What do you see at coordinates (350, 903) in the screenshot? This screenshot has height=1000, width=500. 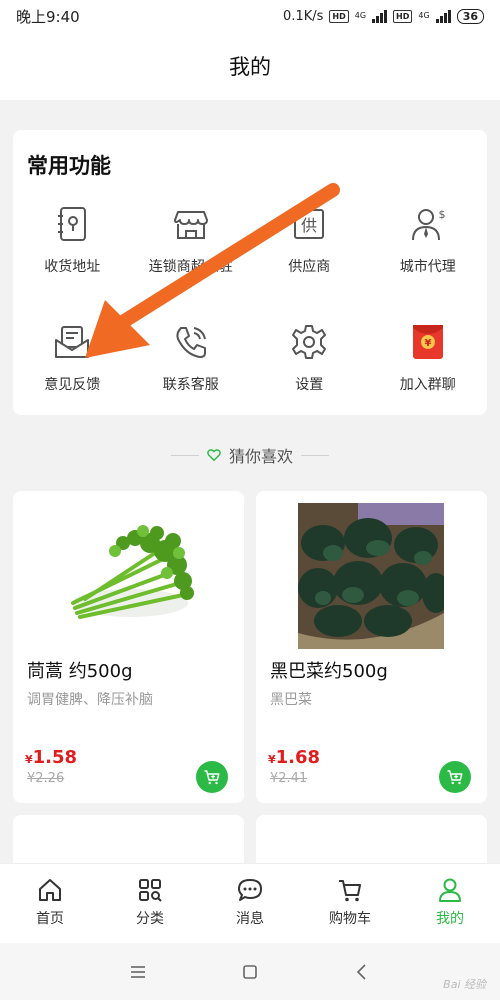 I see `tab-cart: 购物车` at bounding box center [350, 903].